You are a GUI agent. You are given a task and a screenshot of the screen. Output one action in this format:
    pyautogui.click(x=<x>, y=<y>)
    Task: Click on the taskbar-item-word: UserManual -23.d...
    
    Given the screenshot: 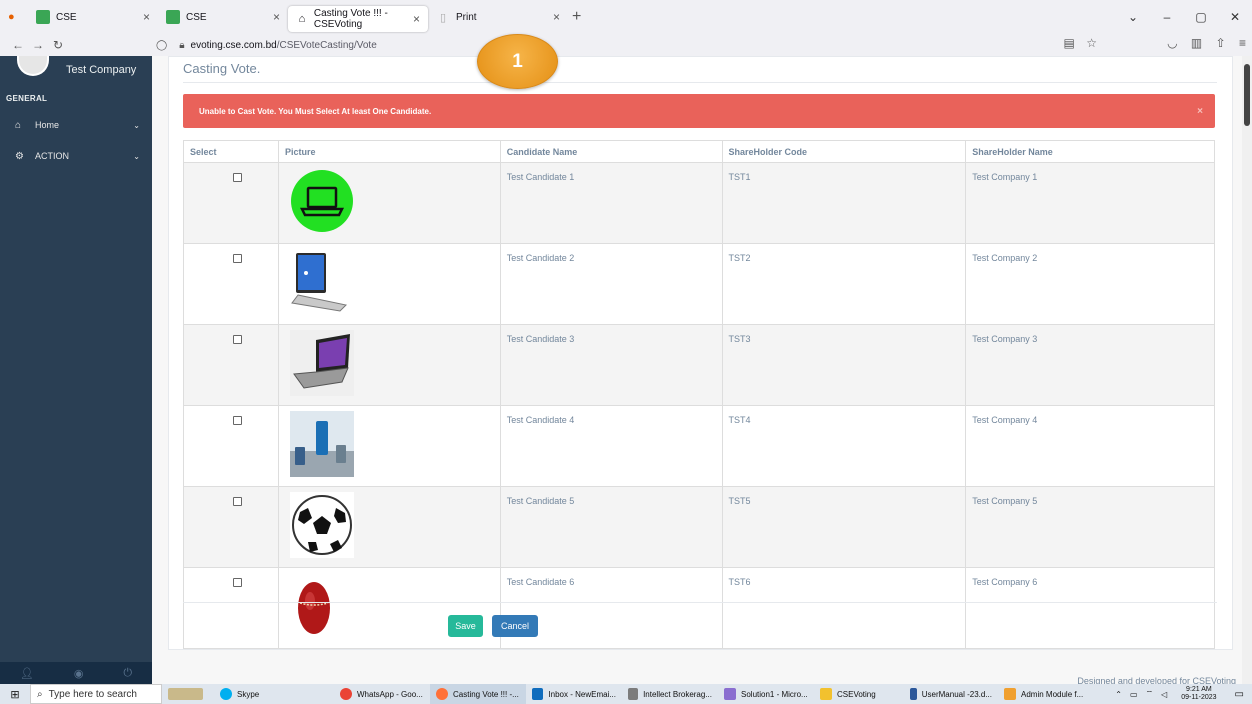 What is the action you would take?
    pyautogui.click(x=951, y=694)
    